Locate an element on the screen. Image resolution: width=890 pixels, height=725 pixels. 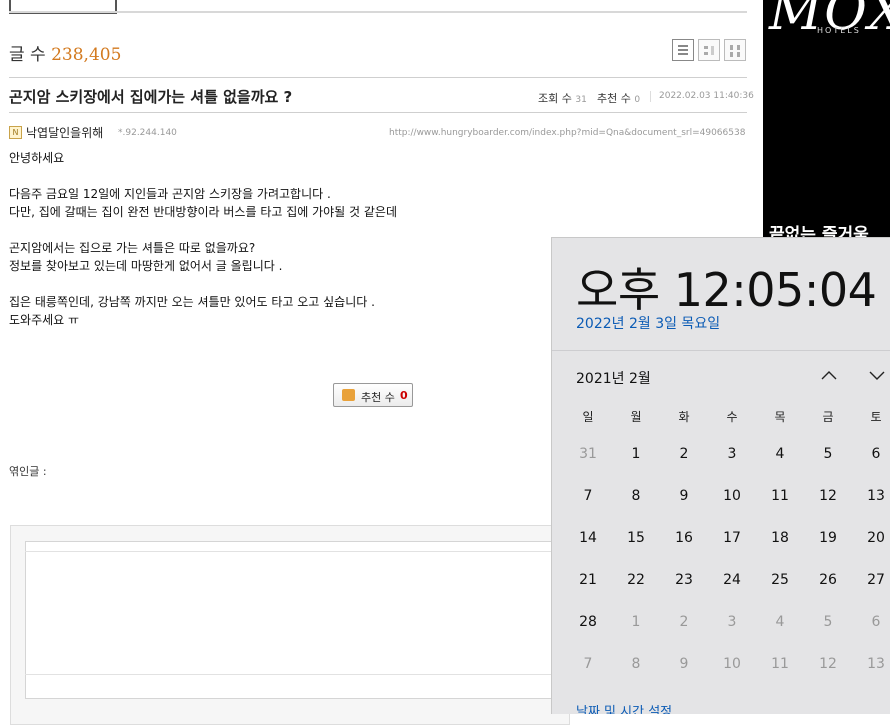
weekday-label: 금 is located at coordinates (828, 417).